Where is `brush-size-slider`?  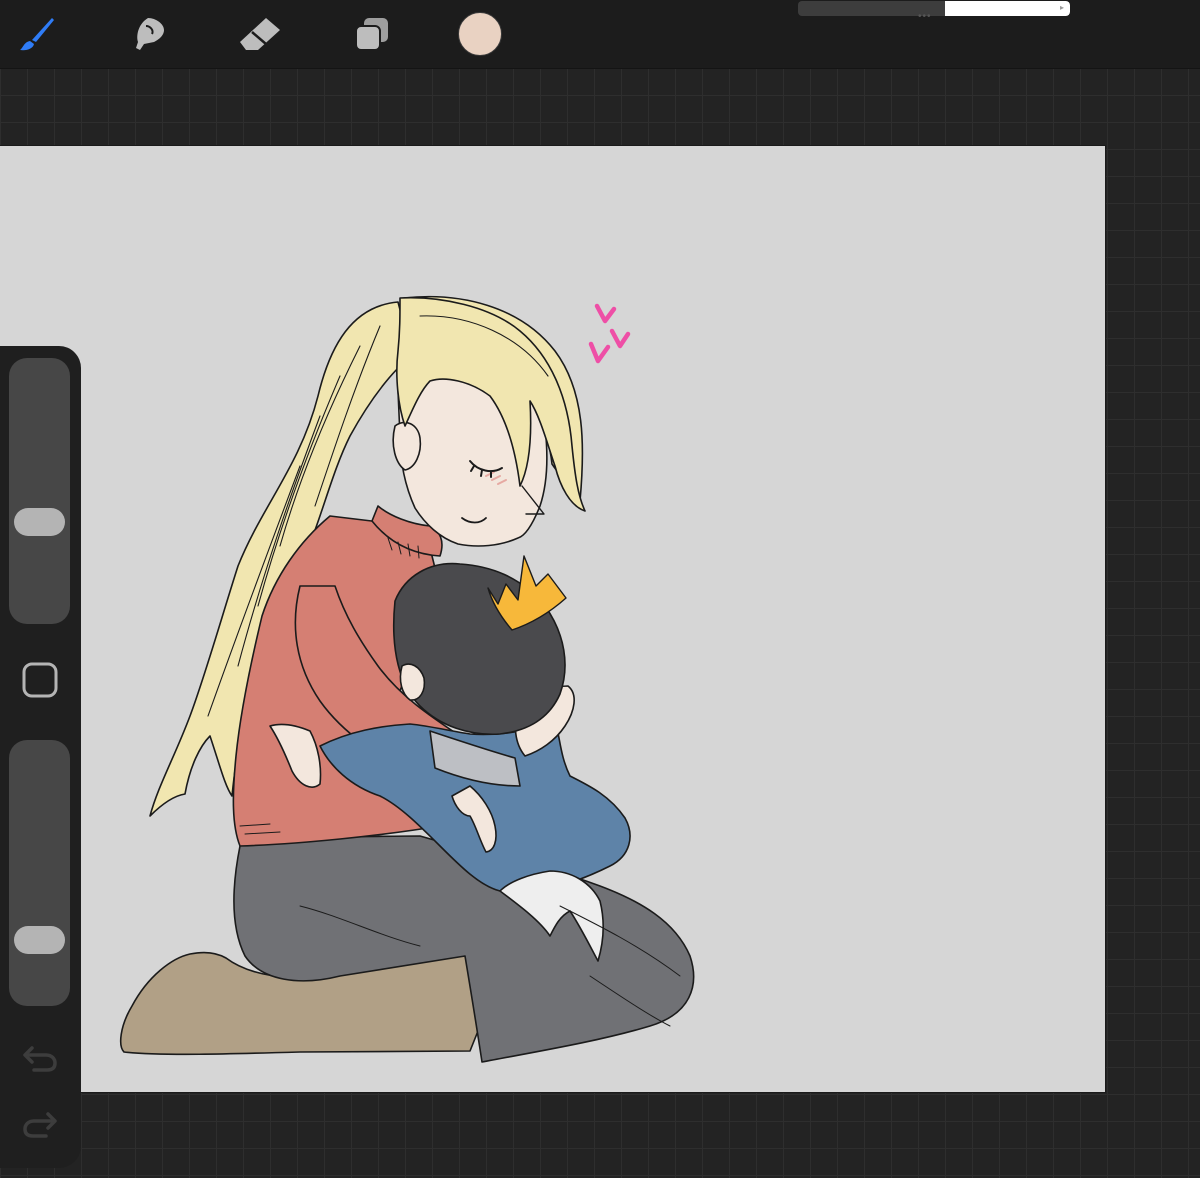 brush-size-slider is located at coordinates (39, 491).